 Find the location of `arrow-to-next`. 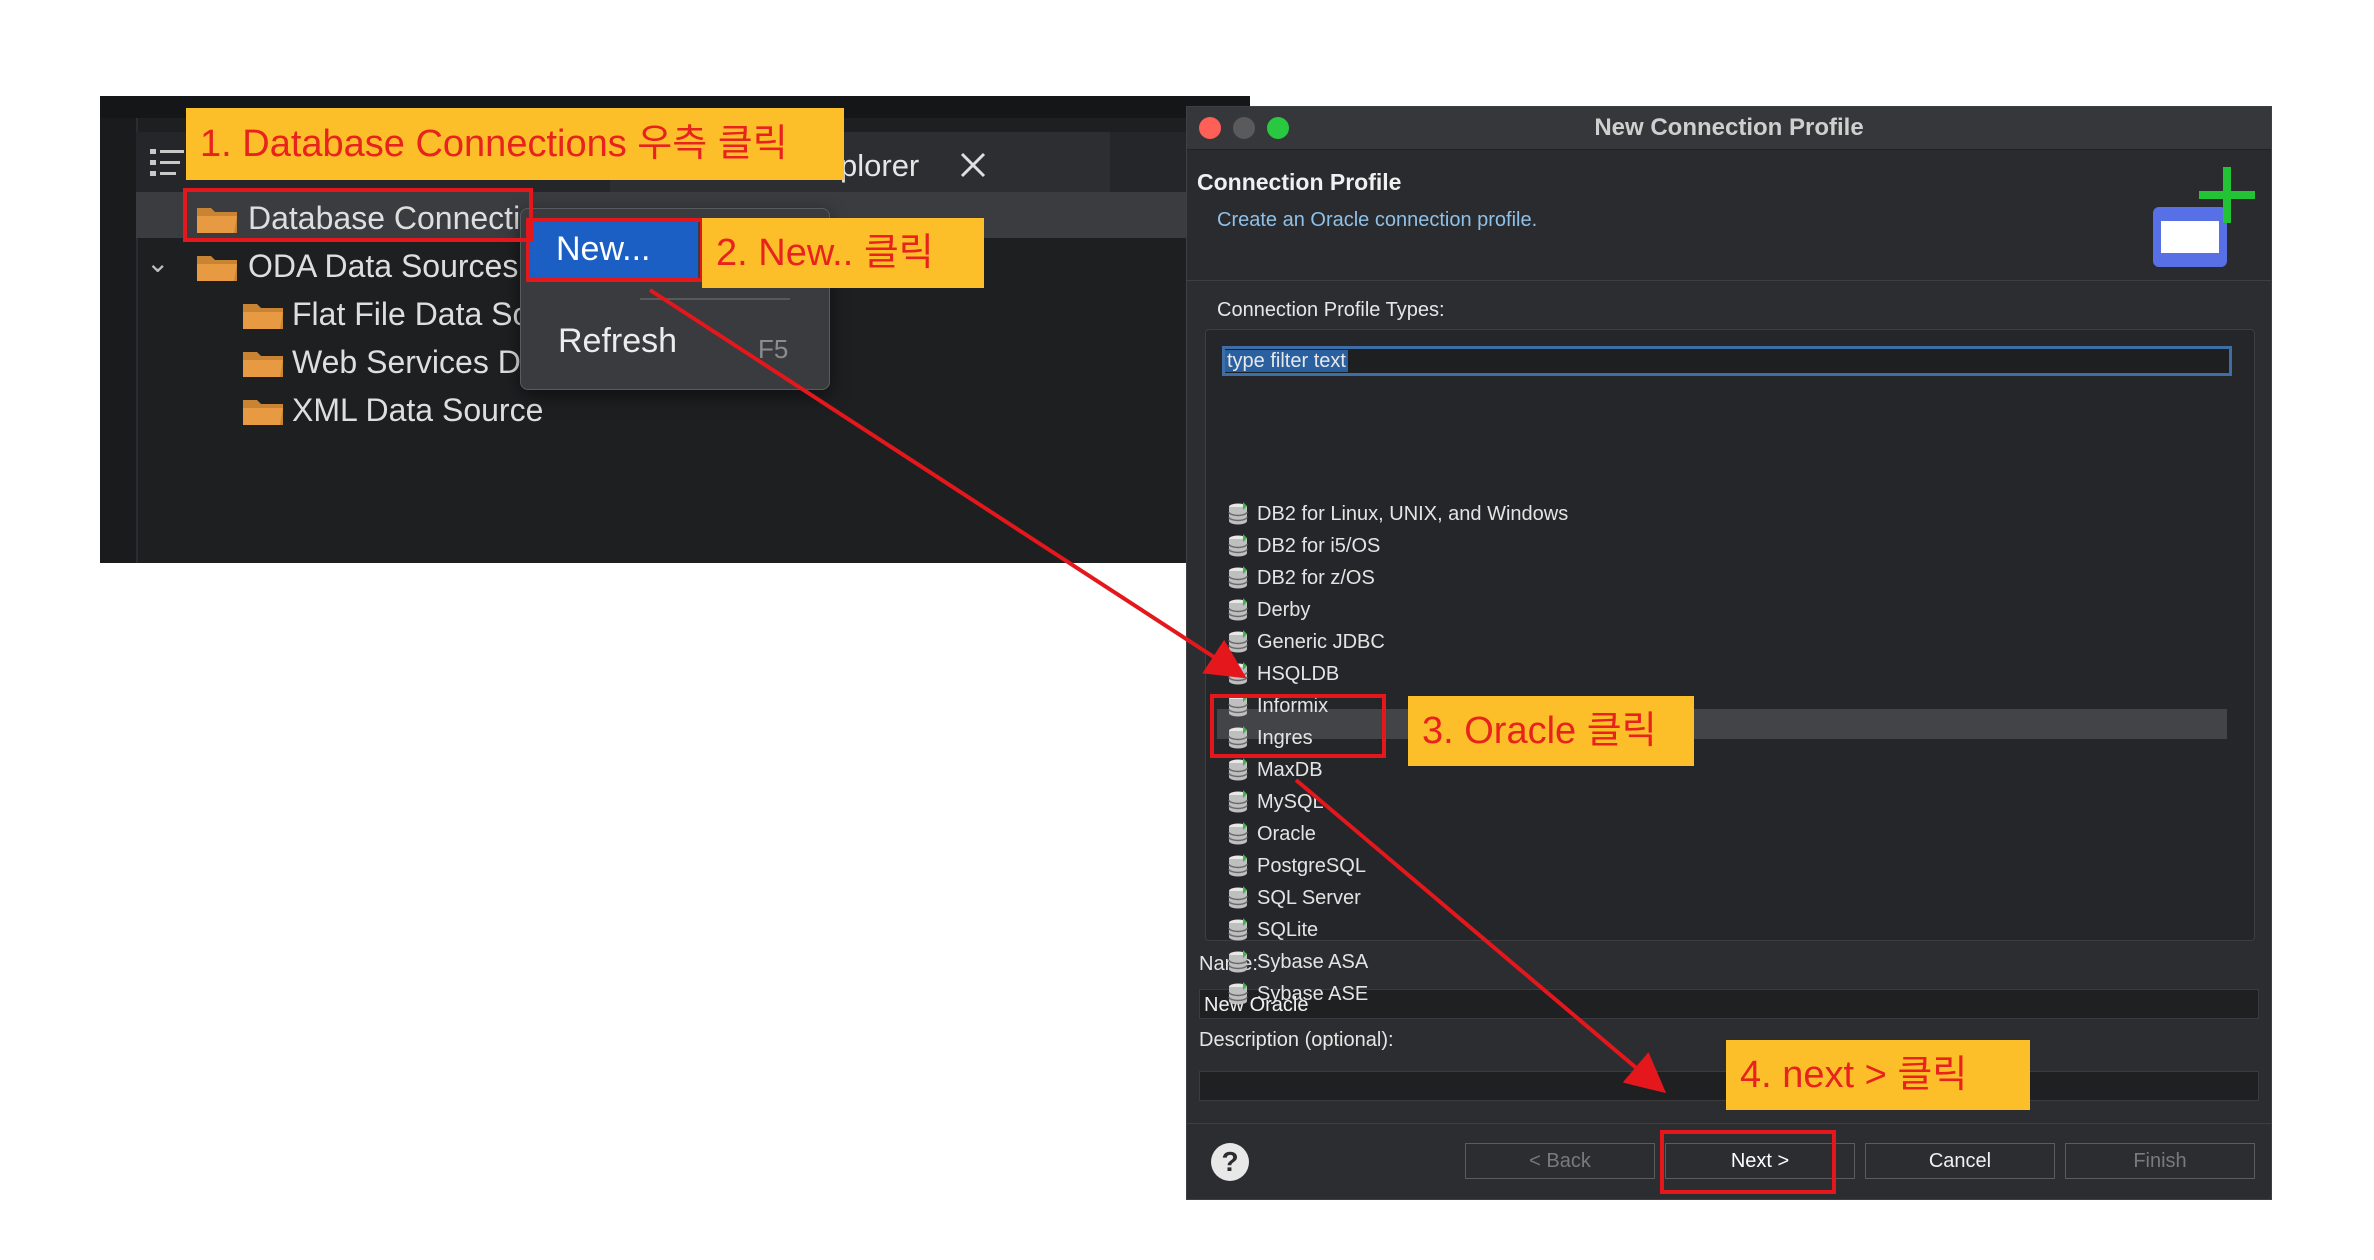

arrow-to-next is located at coordinates (1480, 936).